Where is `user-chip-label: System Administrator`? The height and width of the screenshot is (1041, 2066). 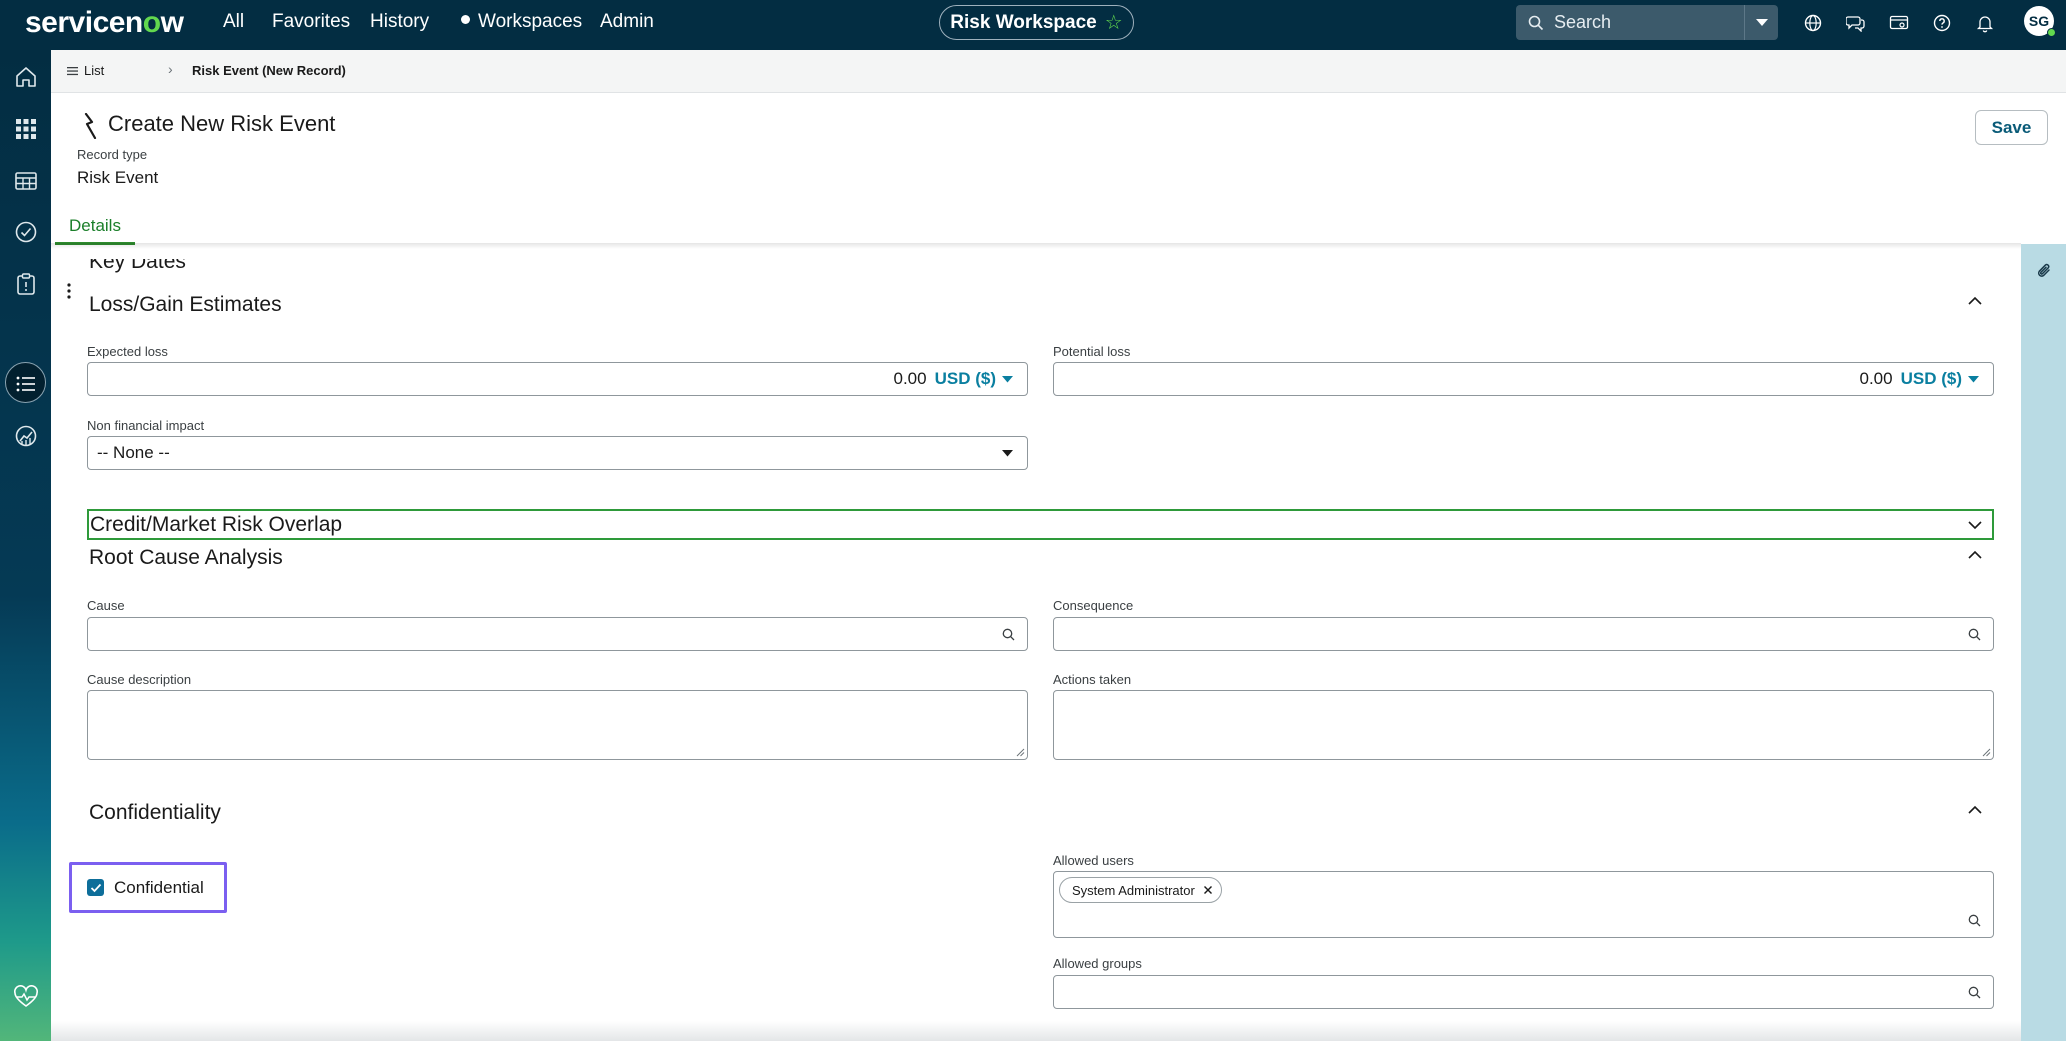
user-chip-label: System Administrator is located at coordinates (1133, 890).